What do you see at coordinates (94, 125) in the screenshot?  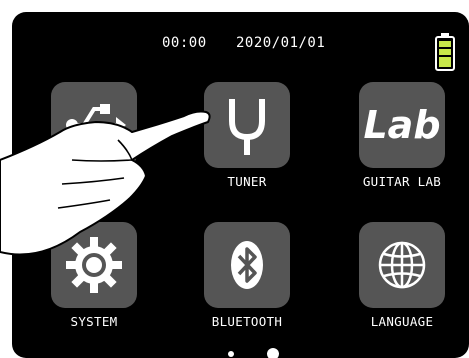 I see `sd-usb-icon` at bounding box center [94, 125].